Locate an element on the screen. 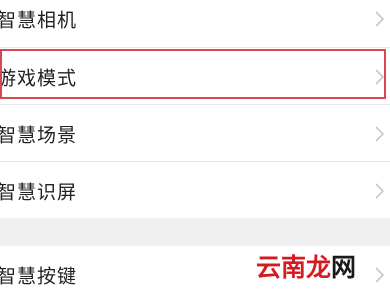 The image size is (390, 303). settings-item-label: 智慧识屏 is located at coordinates (39, 192).